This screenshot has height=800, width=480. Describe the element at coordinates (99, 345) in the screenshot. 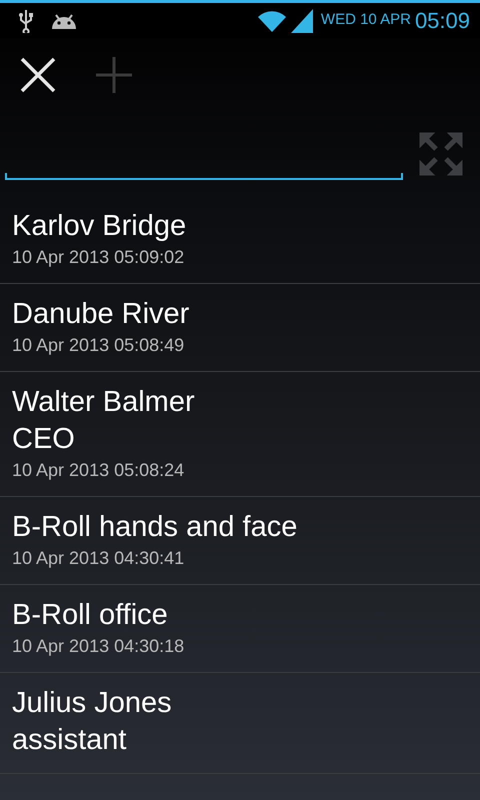

I see `item-timestamp: 10 Apr 2013 05:08:49` at that location.